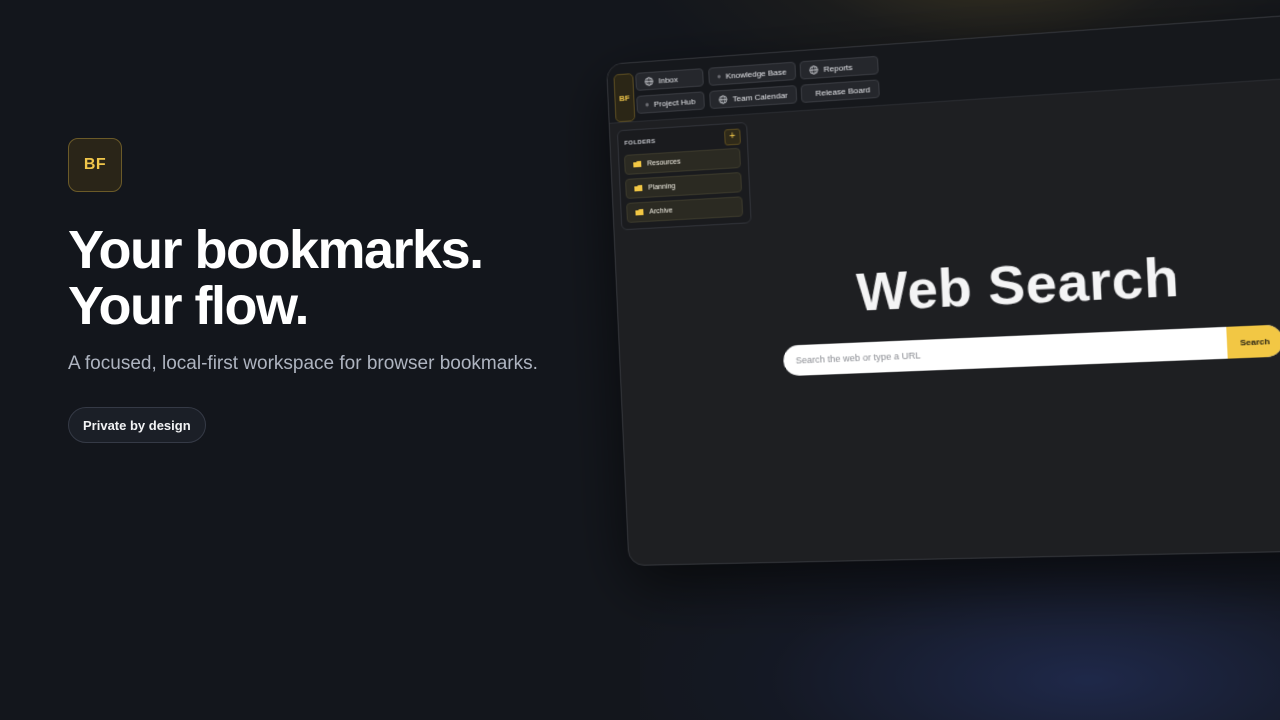 This screenshot has width=1280, height=720. What do you see at coordinates (755, 73) in the screenshot?
I see `tab-label: Knowledge Base` at bounding box center [755, 73].